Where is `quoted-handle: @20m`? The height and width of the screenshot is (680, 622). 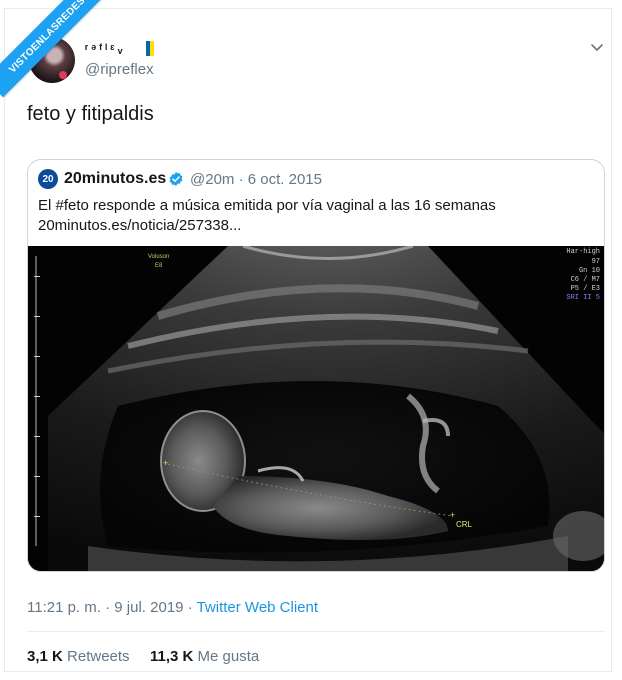
quoted-handle: @20m is located at coordinates (212, 179).